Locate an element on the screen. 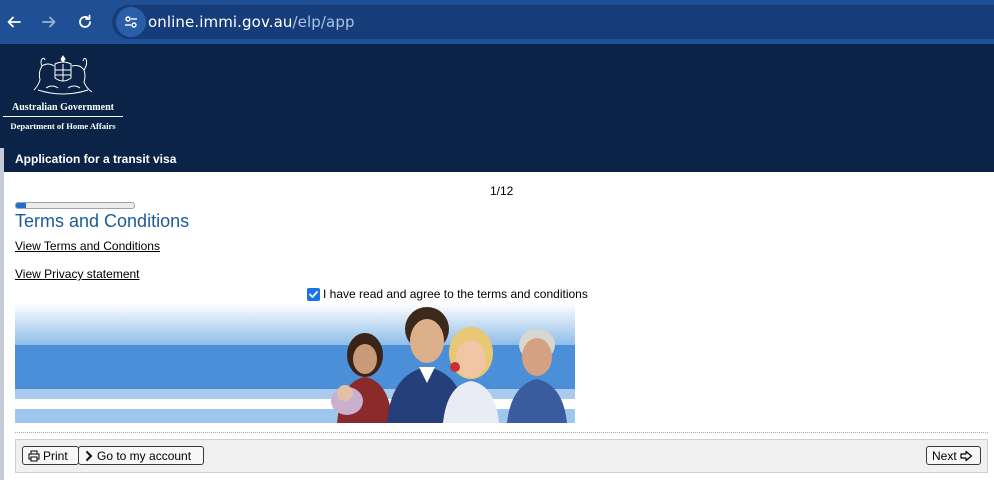 The image size is (994, 480). page-counter: 1/12 is located at coordinates (502, 191).